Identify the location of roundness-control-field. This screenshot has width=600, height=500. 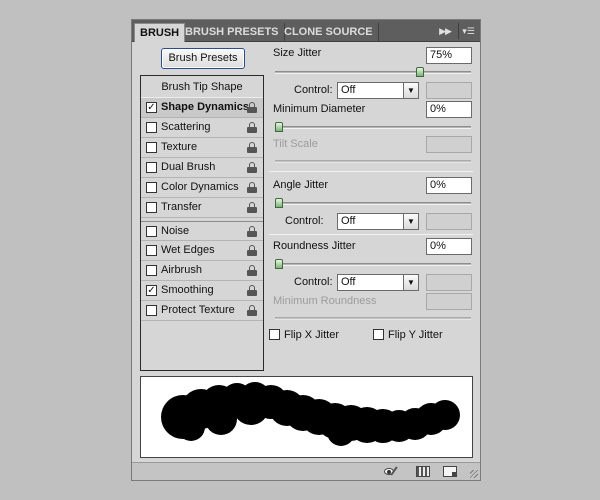
(449, 282).